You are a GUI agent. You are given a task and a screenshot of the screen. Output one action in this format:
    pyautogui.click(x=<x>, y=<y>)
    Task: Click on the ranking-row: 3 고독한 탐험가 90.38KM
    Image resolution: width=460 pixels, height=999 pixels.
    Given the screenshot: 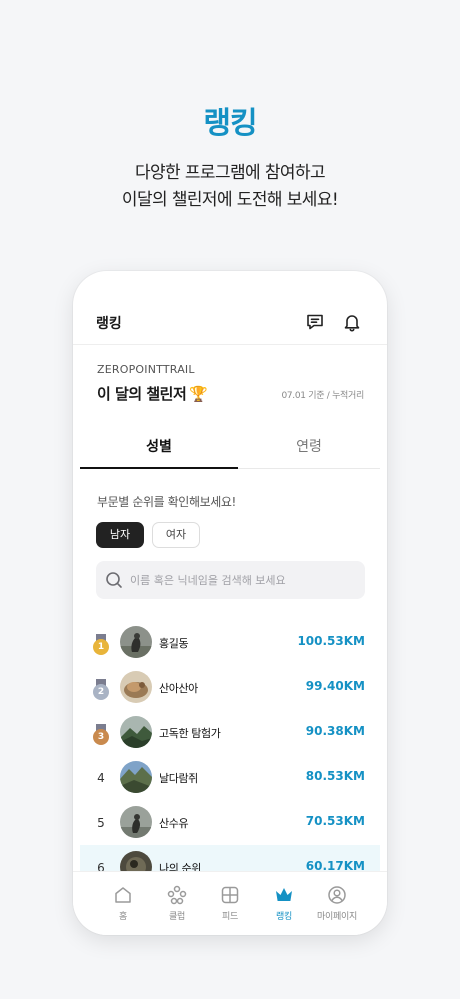 What is the action you would take?
    pyautogui.click(x=230, y=732)
    